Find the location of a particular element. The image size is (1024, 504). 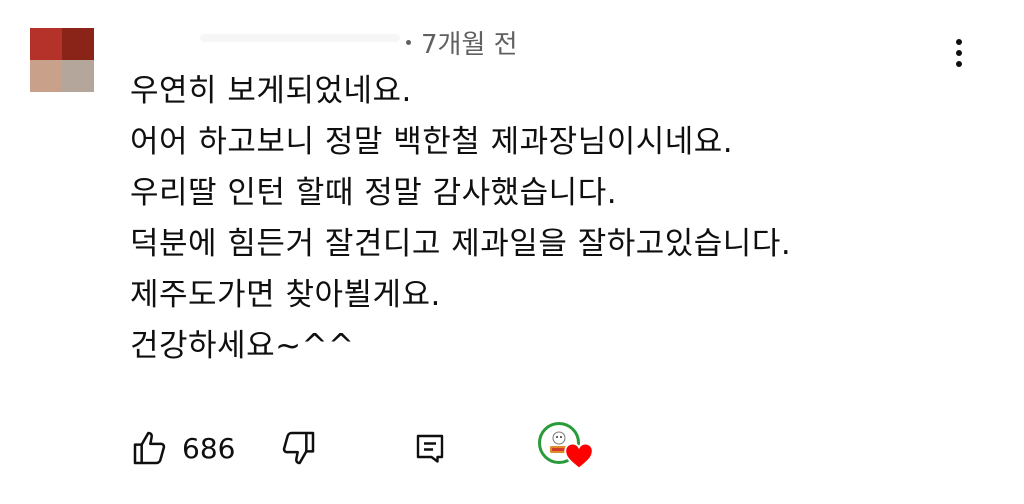

separator-dot is located at coordinates (408, 42).